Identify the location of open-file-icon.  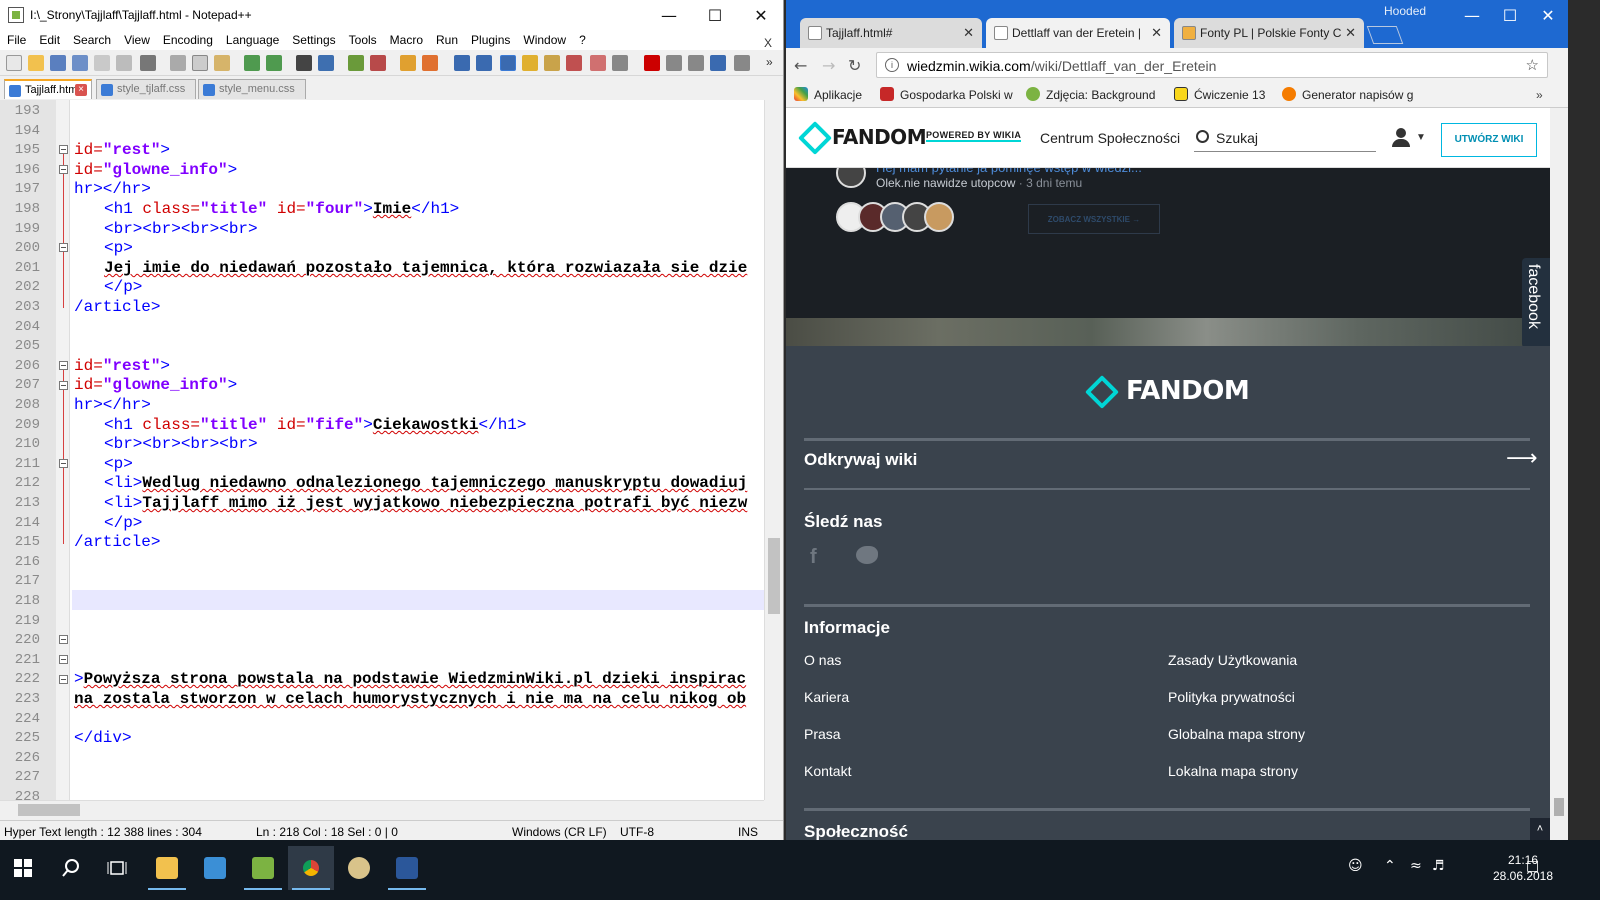
(36, 63).